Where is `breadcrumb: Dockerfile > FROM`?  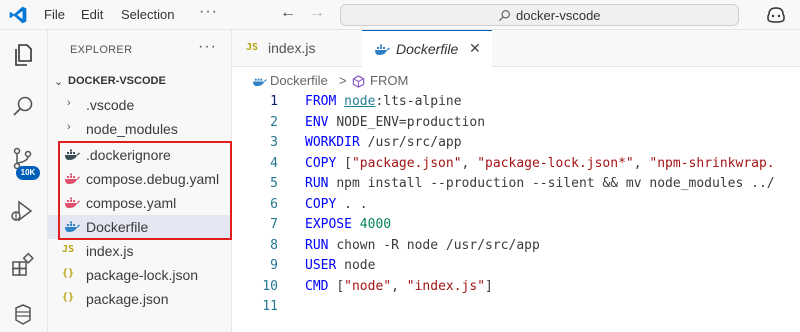 breadcrumb: Dockerfile > FROM is located at coordinates (516, 81).